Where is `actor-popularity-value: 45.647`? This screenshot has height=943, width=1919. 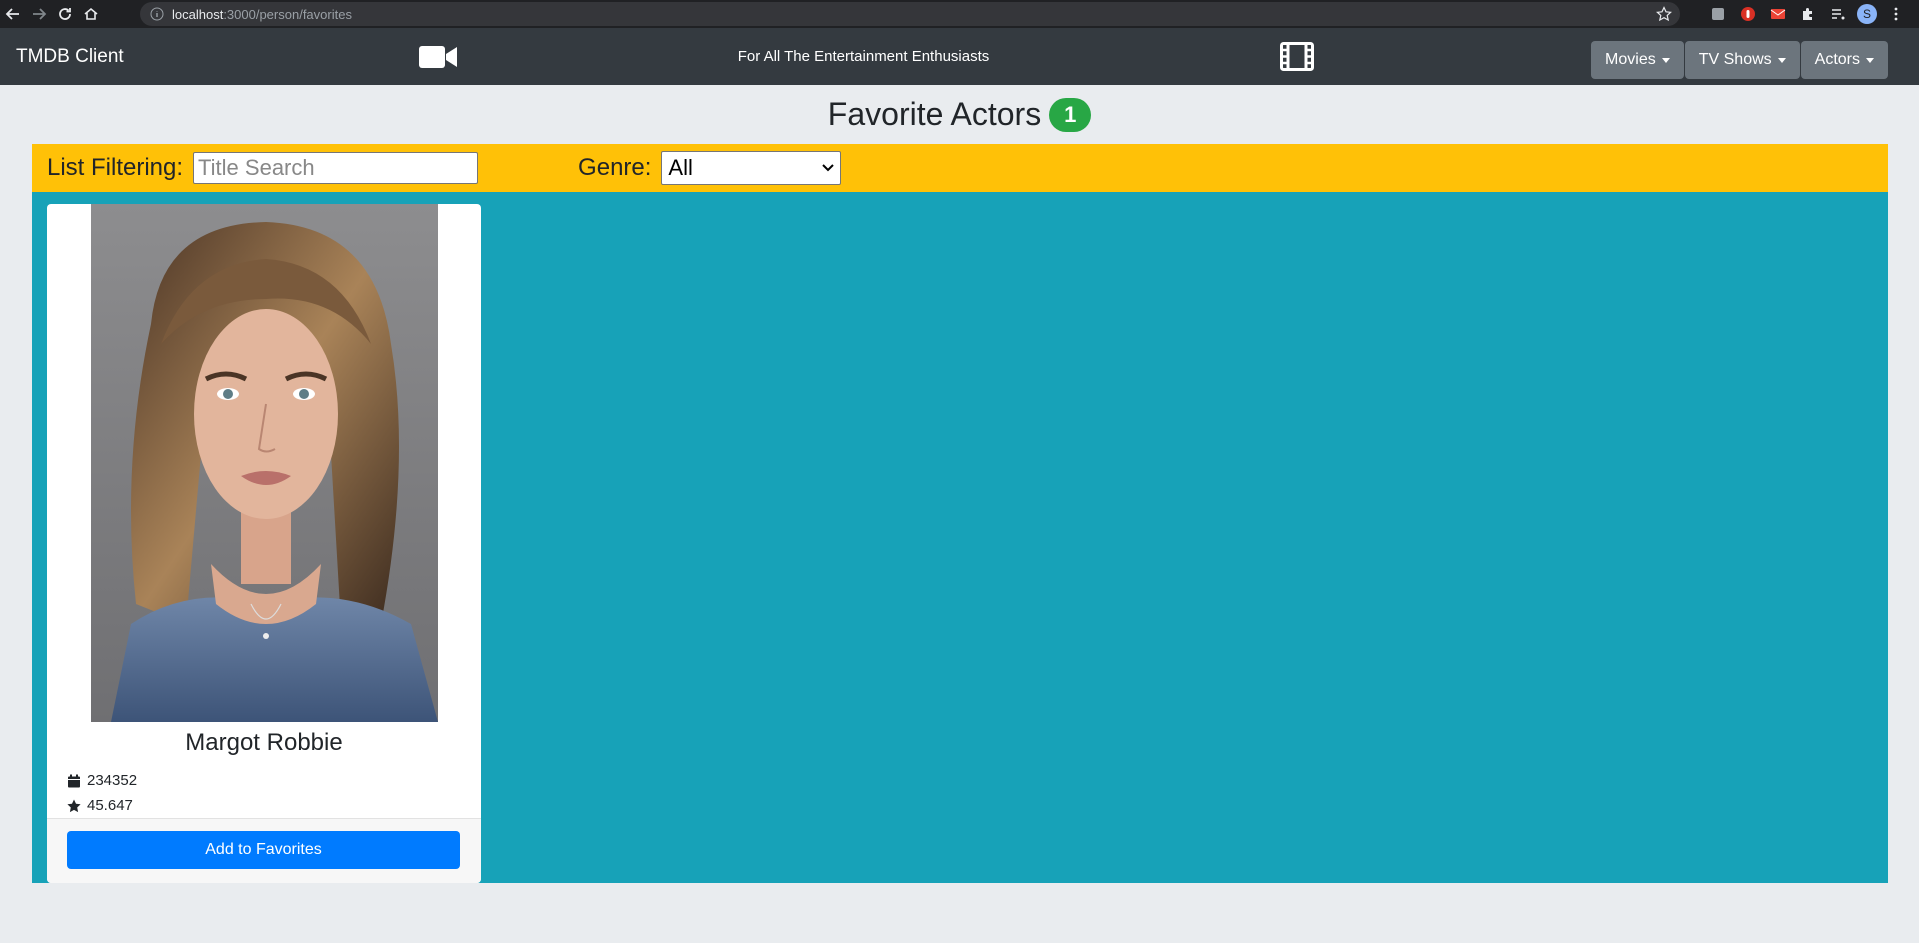 actor-popularity-value: 45.647 is located at coordinates (110, 805).